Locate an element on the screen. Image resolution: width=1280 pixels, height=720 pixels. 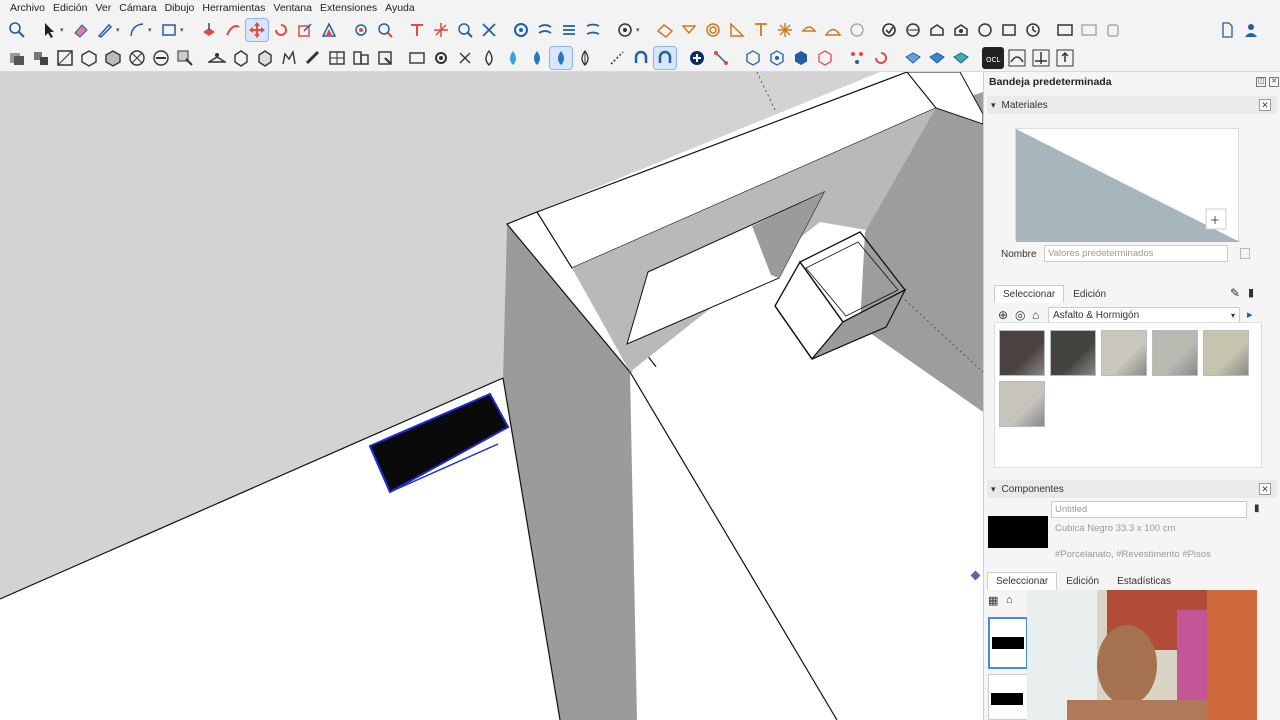
menu-ver: Ver is located at coordinates (103, 8).